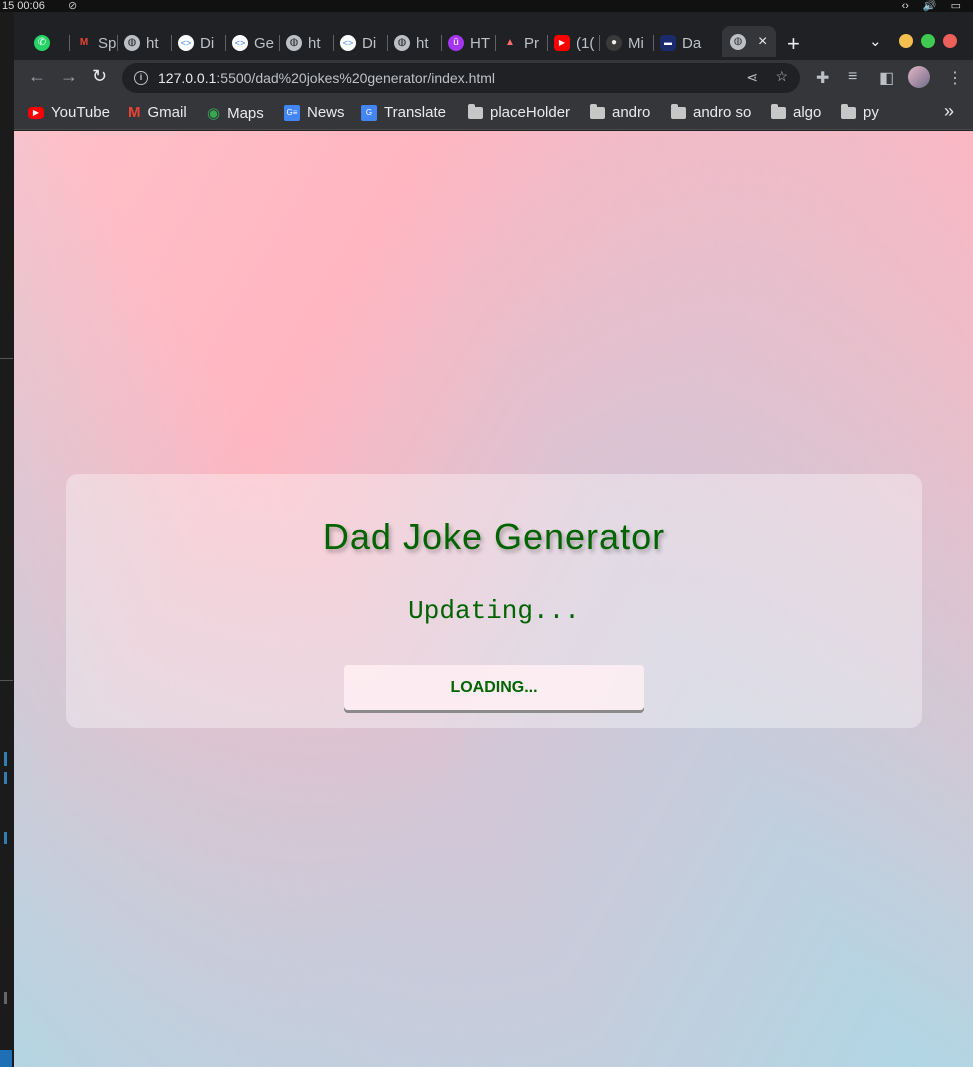 Image resolution: width=973 pixels, height=1067 pixels. What do you see at coordinates (585, 43) in the screenshot?
I see `tab-label: (1(` at bounding box center [585, 43].